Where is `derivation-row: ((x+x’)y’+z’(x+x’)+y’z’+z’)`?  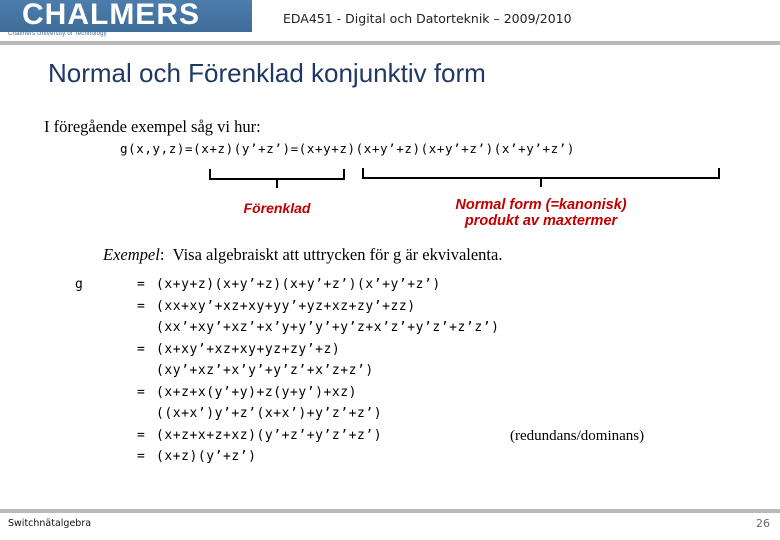
derivation-row: ((x+x’)y’+z’(x+x’)+y’z’+z’) is located at coordinates (410, 417).